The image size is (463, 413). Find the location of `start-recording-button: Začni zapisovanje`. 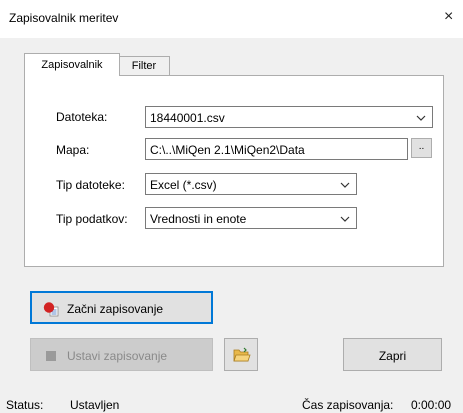

start-recording-button: Začni zapisovanje is located at coordinates (121, 307).